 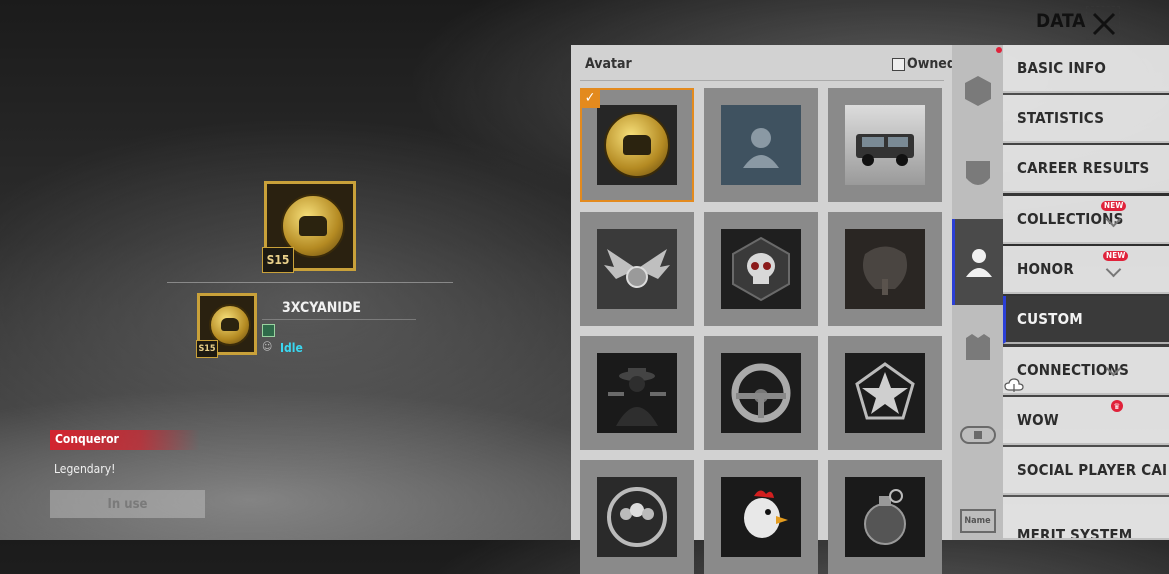 I want to click on default-person-icon, so click(x=761, y=148).